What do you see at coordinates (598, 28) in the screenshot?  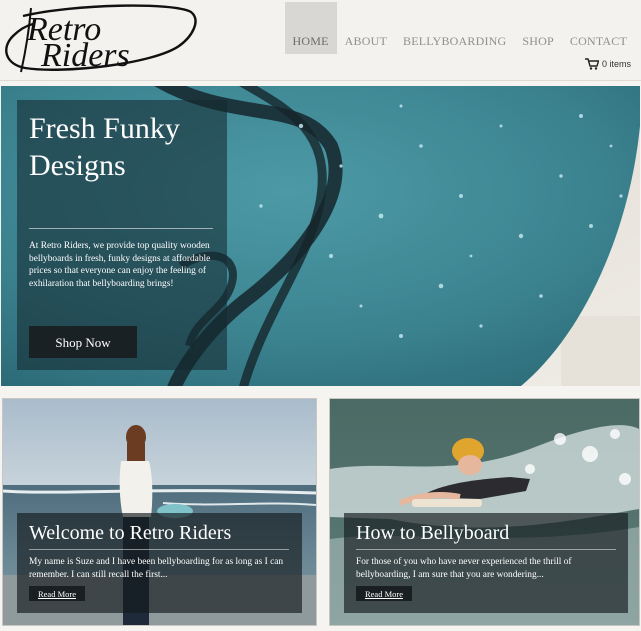 I see `nav-item-contact: CONTACT` at bounding box center [598, 28].